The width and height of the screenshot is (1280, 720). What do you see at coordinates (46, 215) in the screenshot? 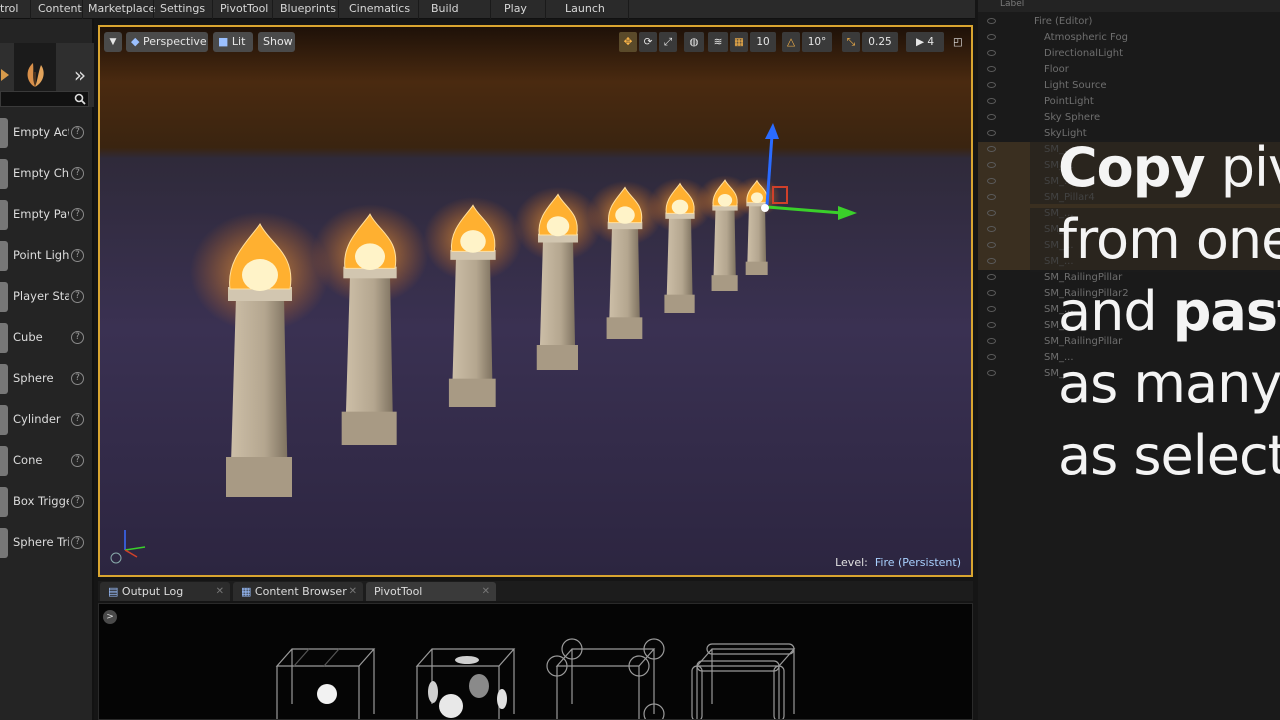
I see `place-item-empty-pawn: Empty Paw ?` at bounding box center [46, 215].